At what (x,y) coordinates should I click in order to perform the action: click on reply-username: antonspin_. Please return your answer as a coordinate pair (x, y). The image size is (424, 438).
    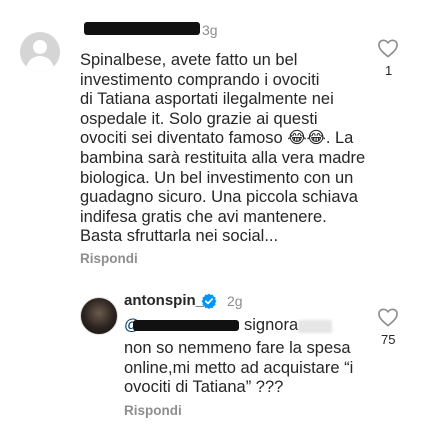
    Looking at the image, I should click on (164, 300).